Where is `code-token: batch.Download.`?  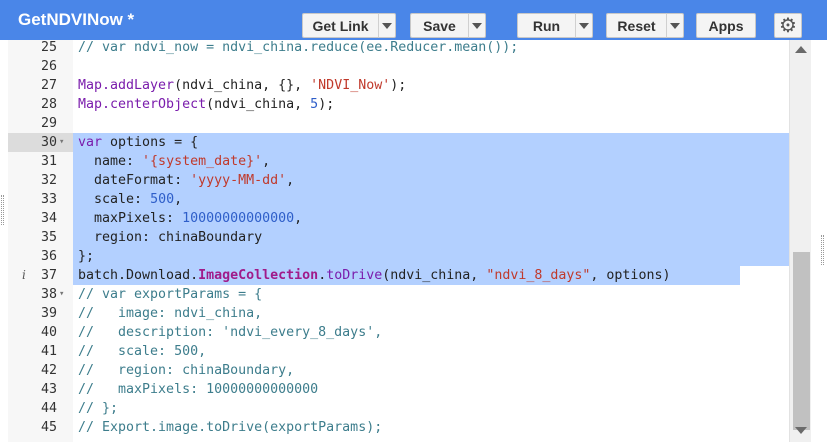
code-token: batch.Download. is located at coordinates (138, 275).